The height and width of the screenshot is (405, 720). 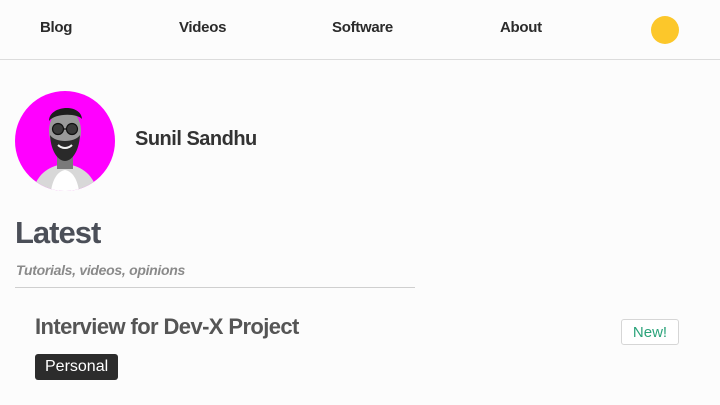 What do you see at coordinates (196, 139) in the screenshot?
I see `profile-name: Sunil Sandhu` at bounding box center [196, 139].